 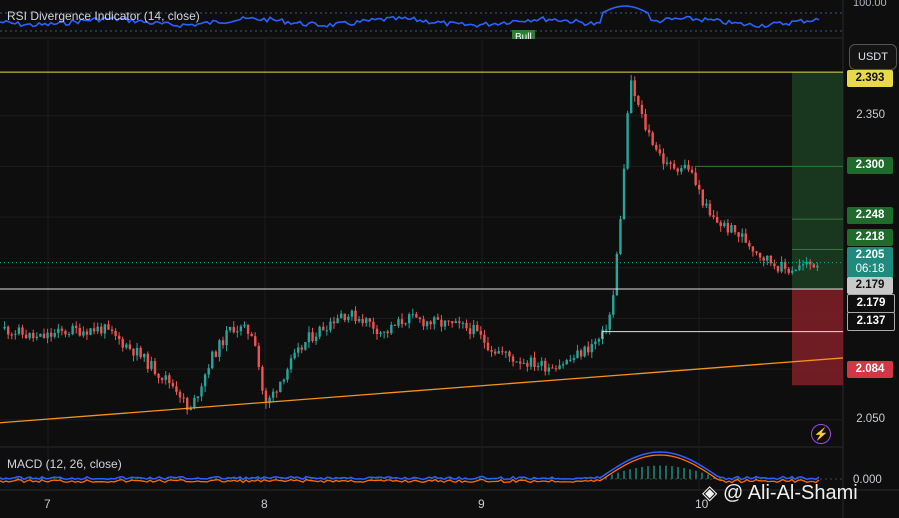 I want to click on candle-countdown: 06:18, so click(x=870, y=269).